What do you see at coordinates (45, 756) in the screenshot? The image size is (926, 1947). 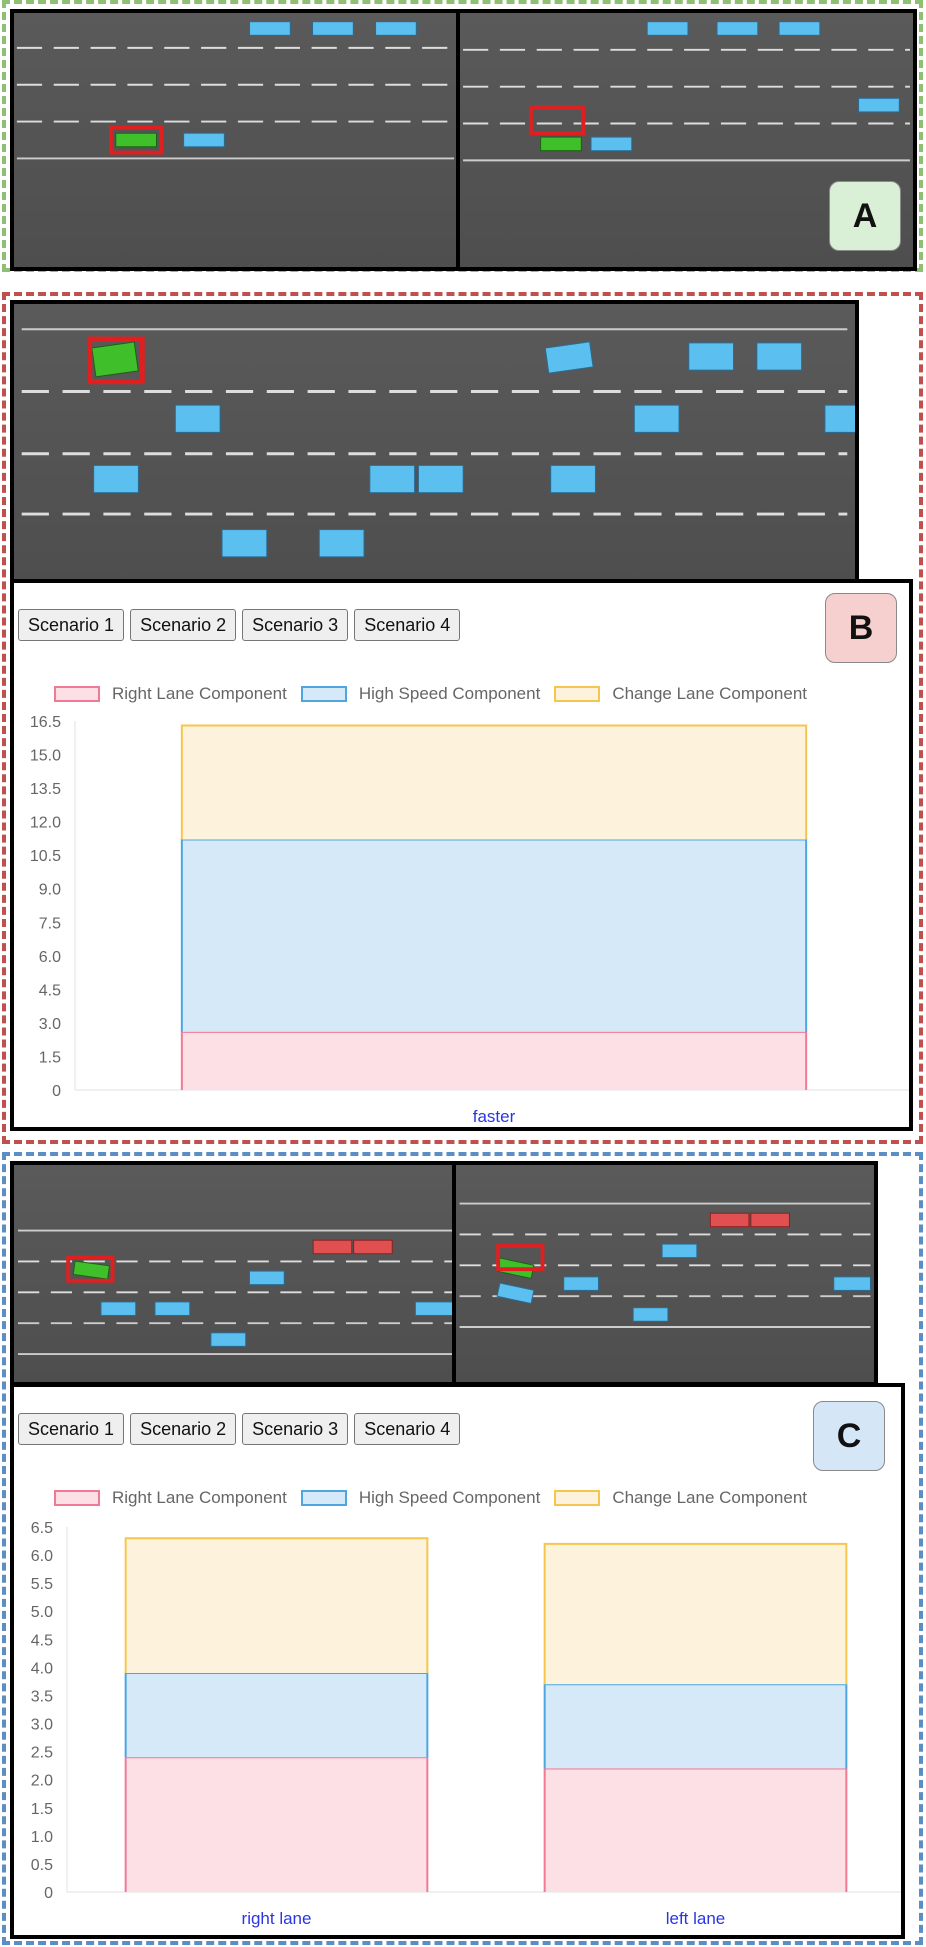 I see `y-tick-label: 15.0` at bounding box center [45, 756].